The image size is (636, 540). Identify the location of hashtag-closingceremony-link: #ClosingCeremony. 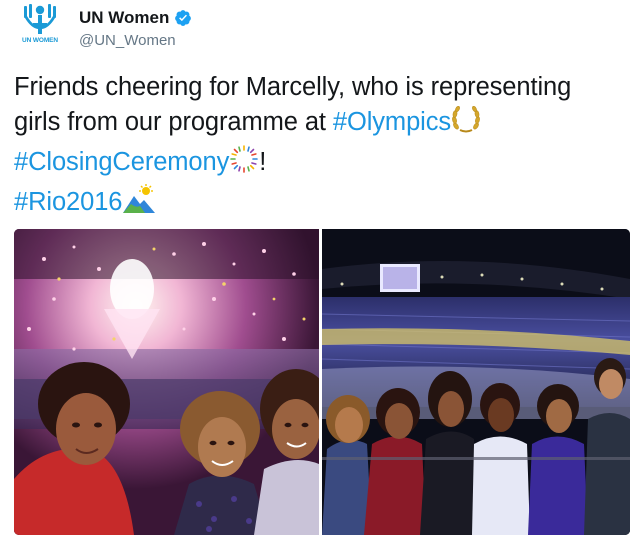
(121, 162).